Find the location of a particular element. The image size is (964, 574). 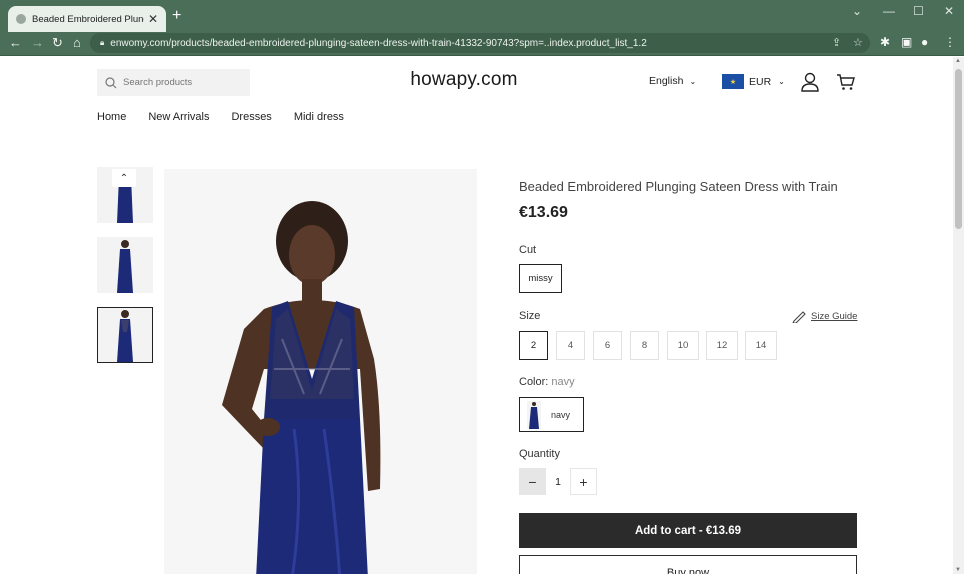

quantity-value: 1 is located at coordinates (558, 482).